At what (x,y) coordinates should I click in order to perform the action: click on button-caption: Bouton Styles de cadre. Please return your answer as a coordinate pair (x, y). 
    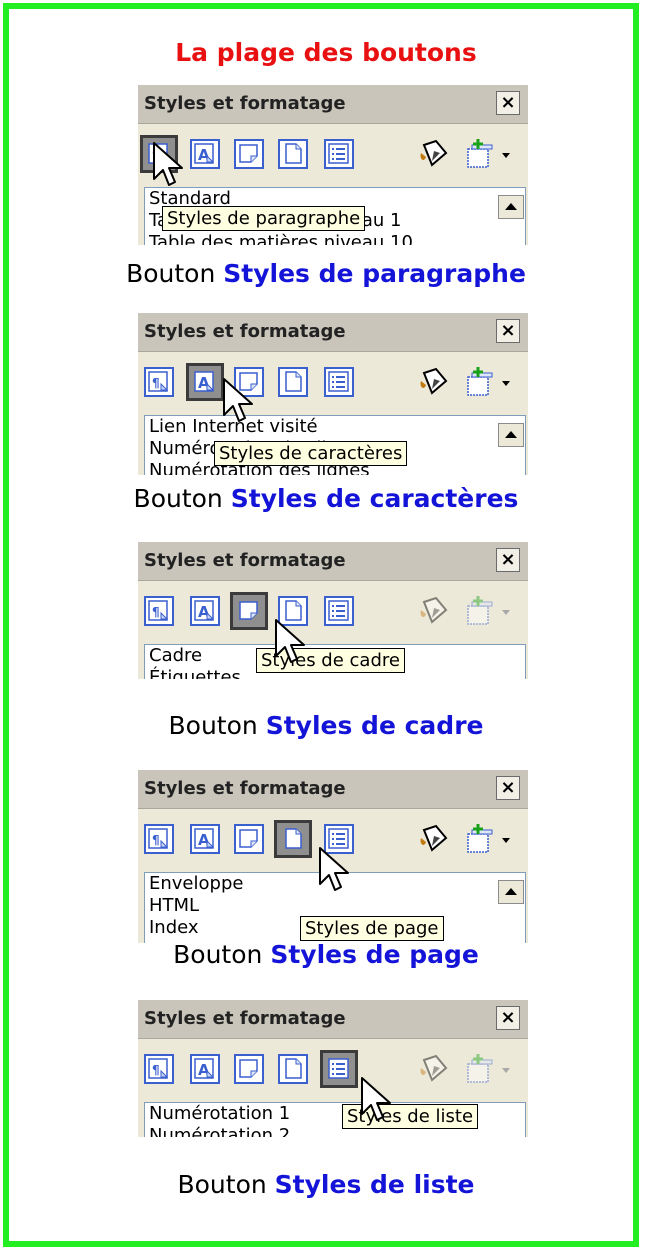
    Looking at the image, I should click on (326, 725).